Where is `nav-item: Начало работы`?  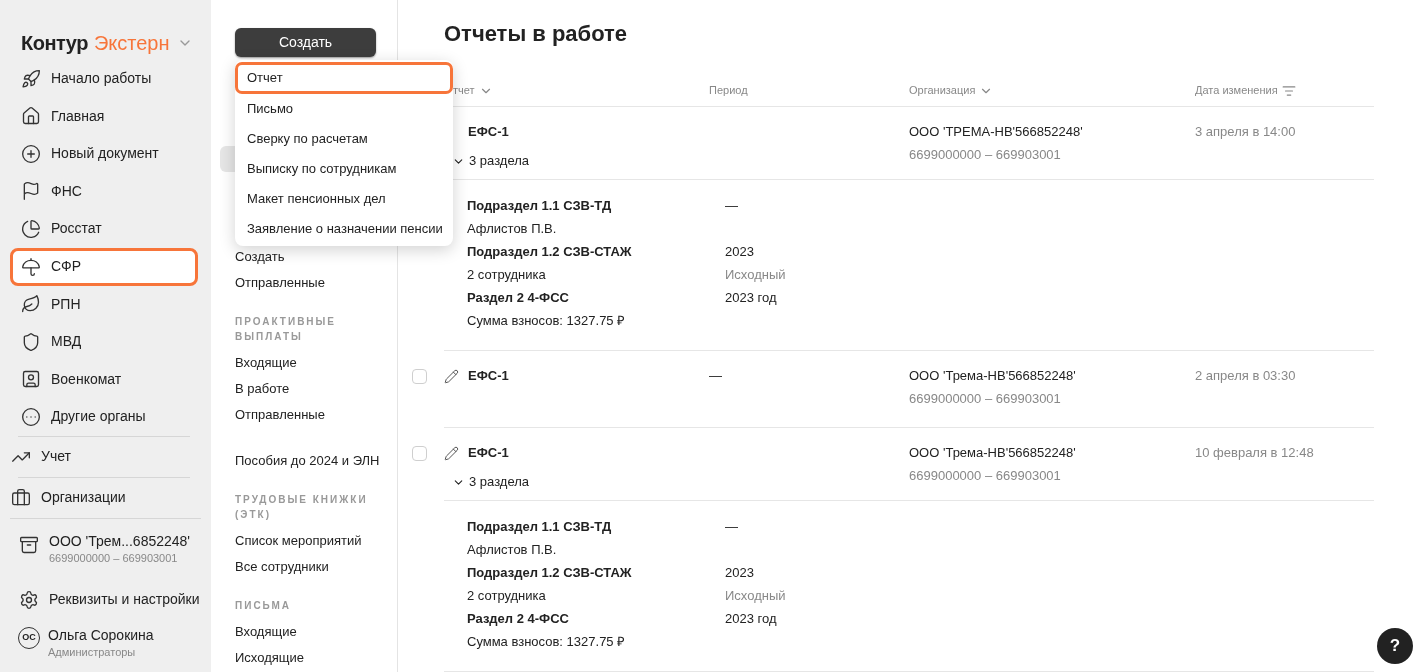 nav-item: Начало работы is located at coordinates (104, 79).